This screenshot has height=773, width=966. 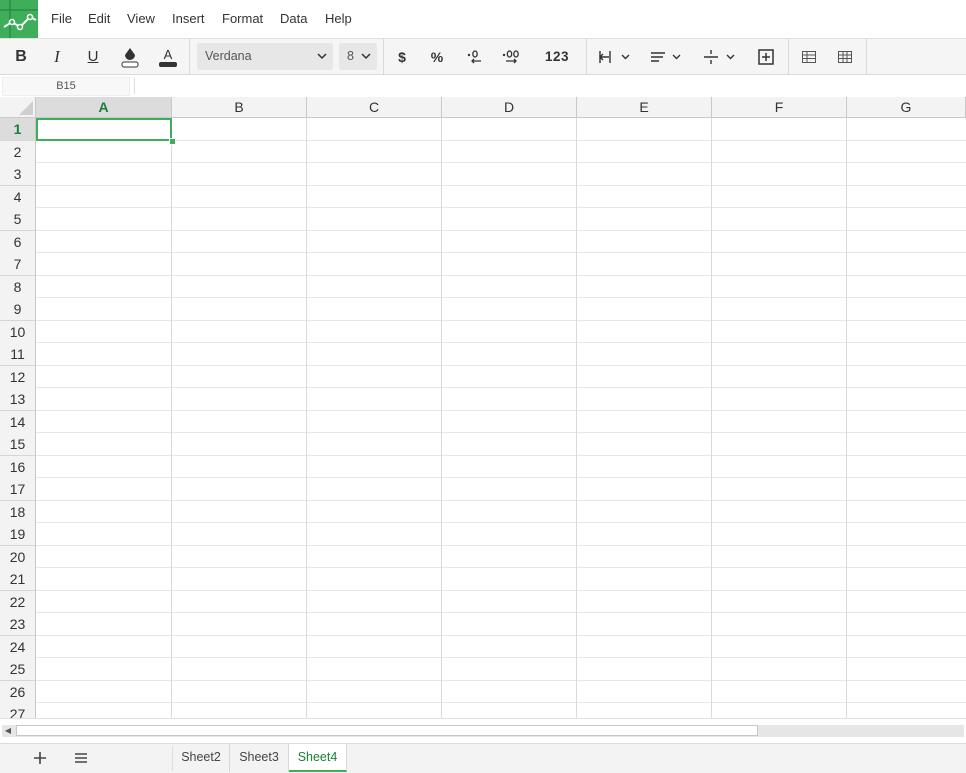 What do you see at coordinates (8, 731) in the screenshot?
I see `scroll-left-arrow: ◀` at bounding box center [8, 731].